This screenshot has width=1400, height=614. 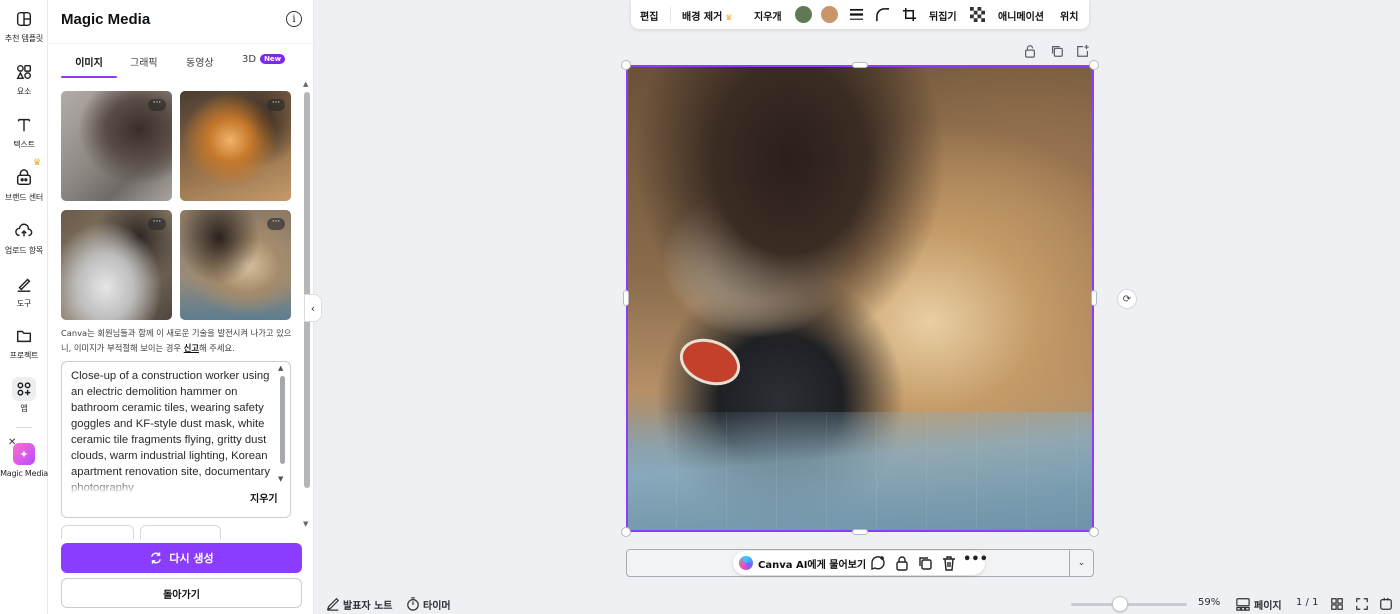 I want to click on rail-item-projects: 프로젝트, so click(x=24, y=344).